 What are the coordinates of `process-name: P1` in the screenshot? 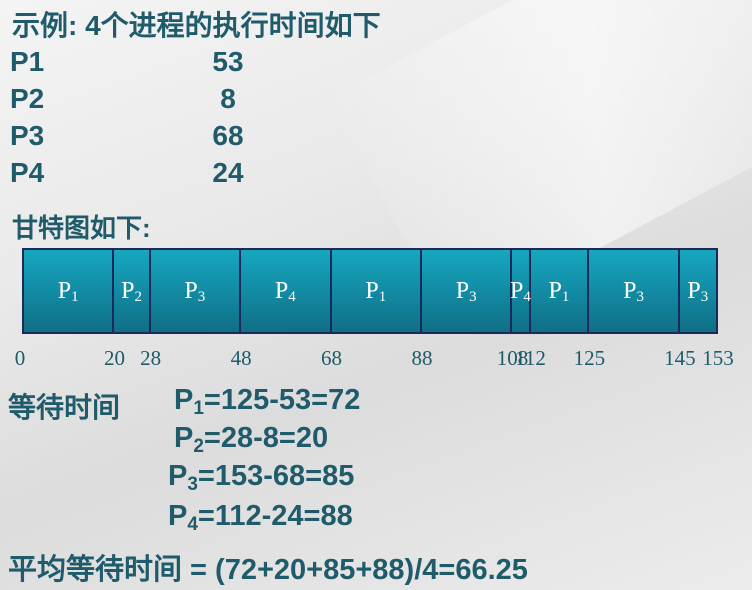 It's located at (27, 61).